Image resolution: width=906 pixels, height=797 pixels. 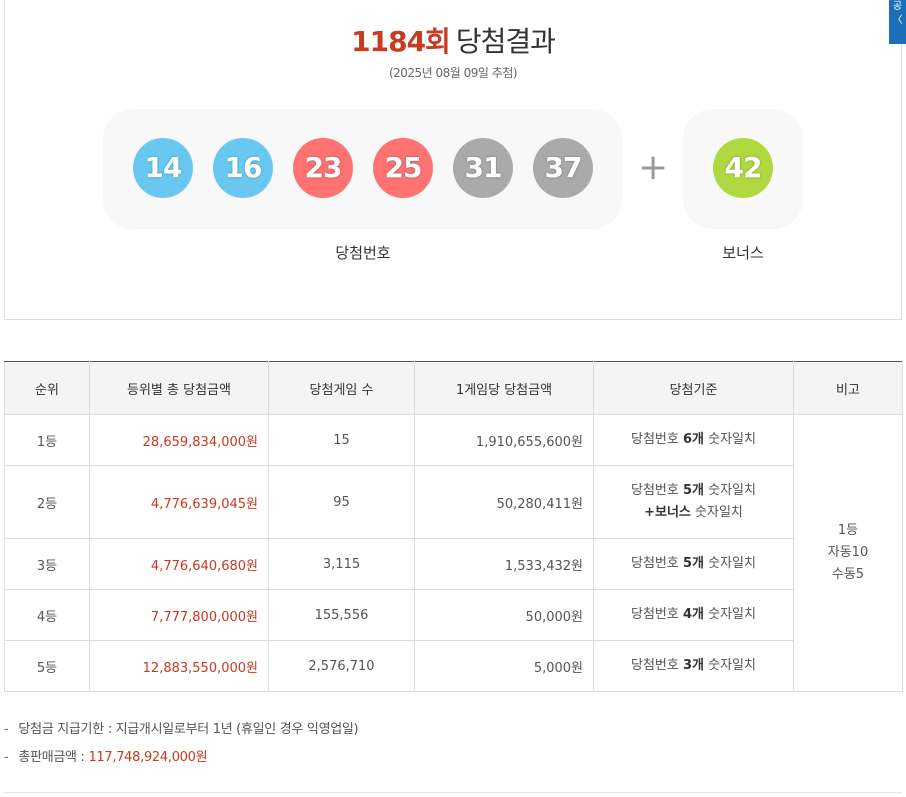 I want to click on rank-cell: 2등, so click(x=47, y=502).